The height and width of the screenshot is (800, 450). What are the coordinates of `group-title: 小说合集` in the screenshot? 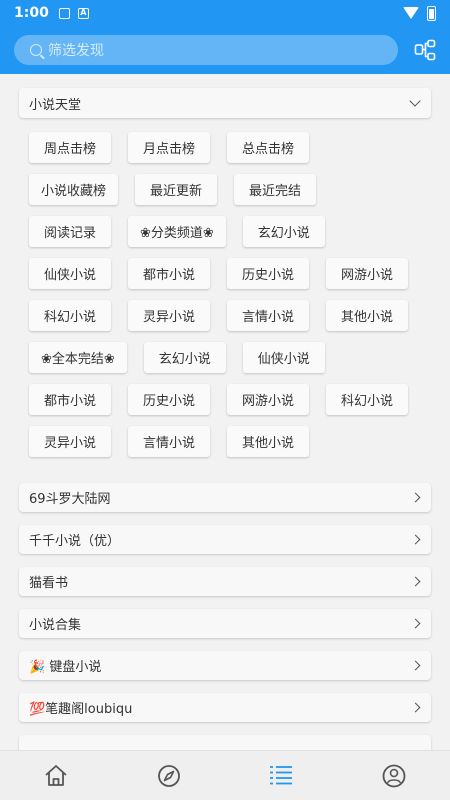 It's located at (55, 625).